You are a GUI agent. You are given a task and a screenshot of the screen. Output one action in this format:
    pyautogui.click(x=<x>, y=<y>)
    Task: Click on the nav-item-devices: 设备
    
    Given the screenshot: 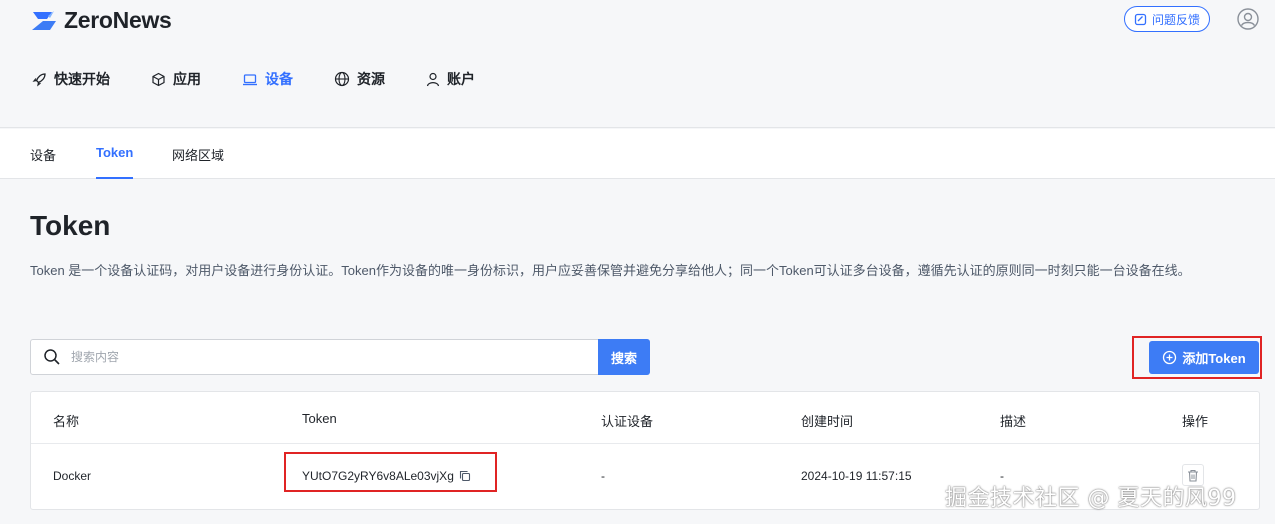 What is the action you would take?
    pyautogui.click(x=267, y=79)
    